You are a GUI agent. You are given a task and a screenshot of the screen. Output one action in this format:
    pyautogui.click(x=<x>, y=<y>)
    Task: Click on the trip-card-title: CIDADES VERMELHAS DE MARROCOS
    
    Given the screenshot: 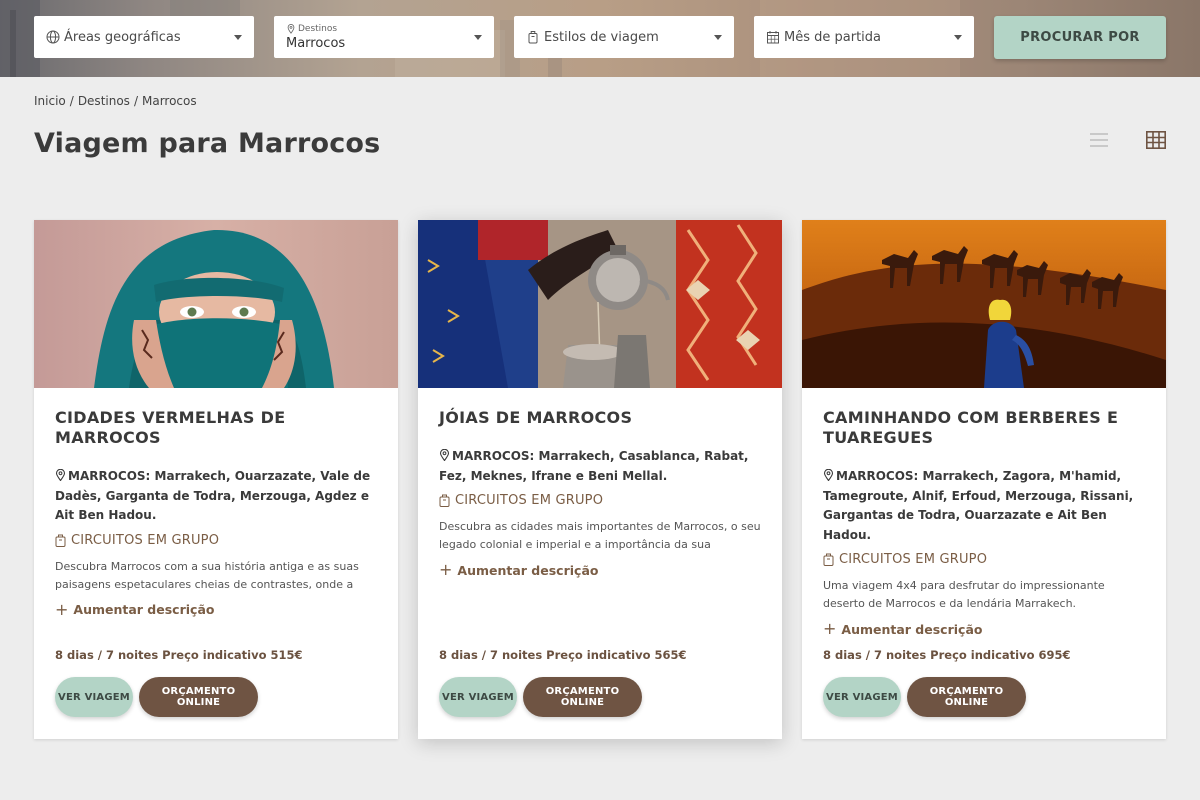 What is the action you would take?
    pyautogui.click(x=216, y=428)
    